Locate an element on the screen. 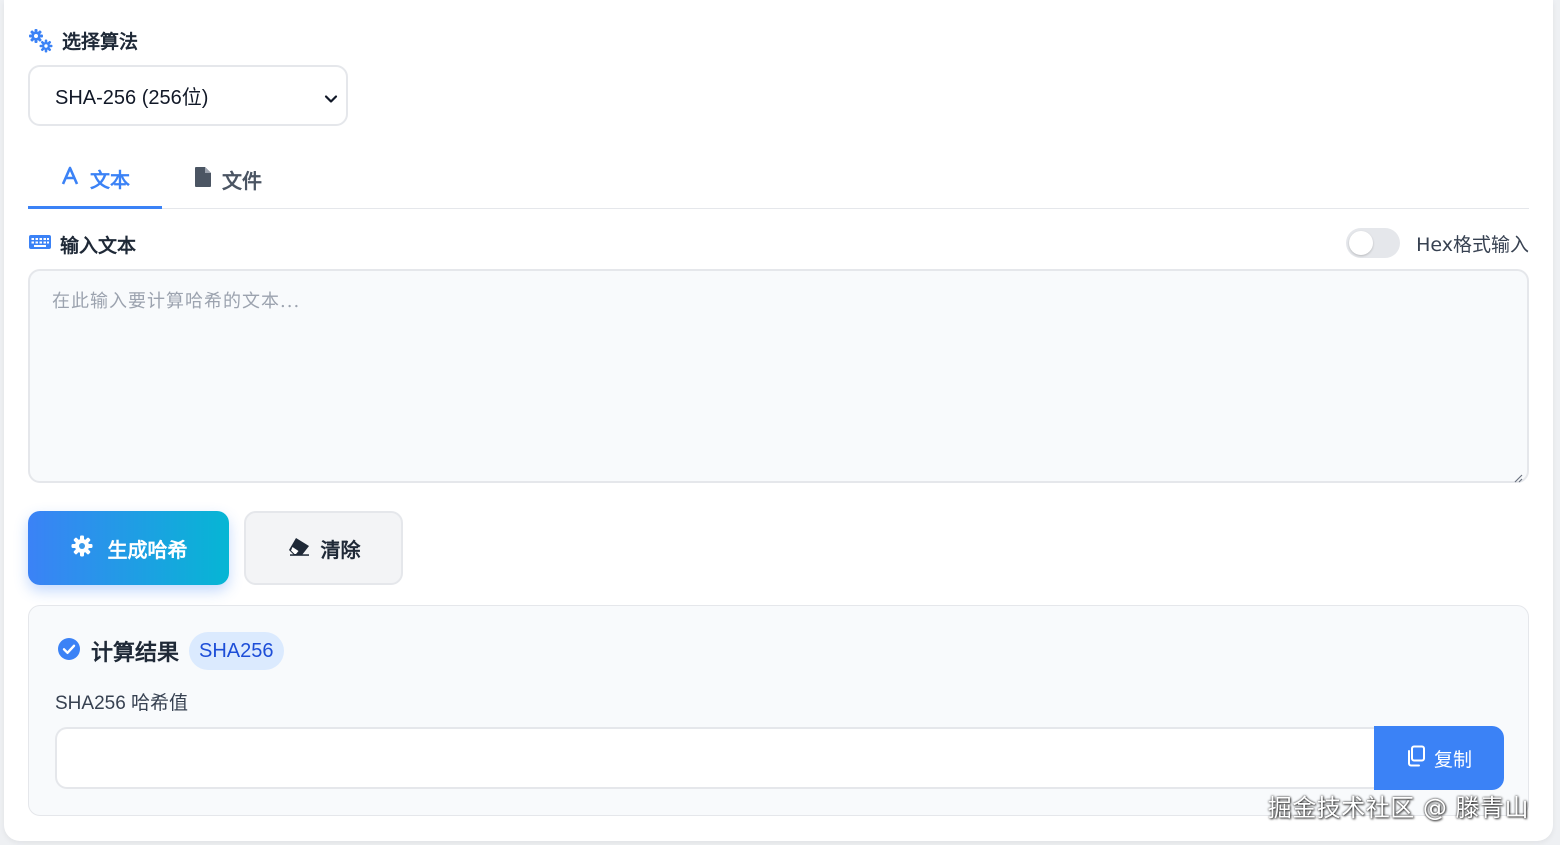  tab-text-label: 文本 is located at coordinates (110, 179).